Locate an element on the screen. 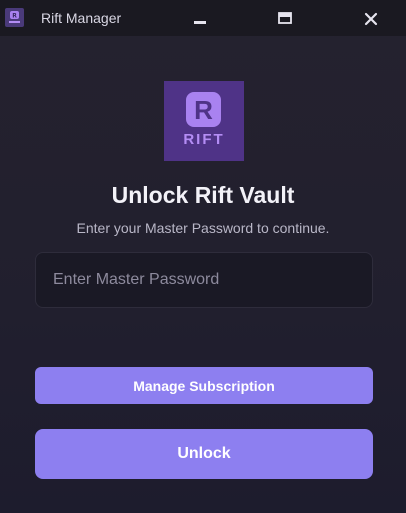 The image size is (406, 513). rift-app-icon: R is located at coordinates (14, 17).